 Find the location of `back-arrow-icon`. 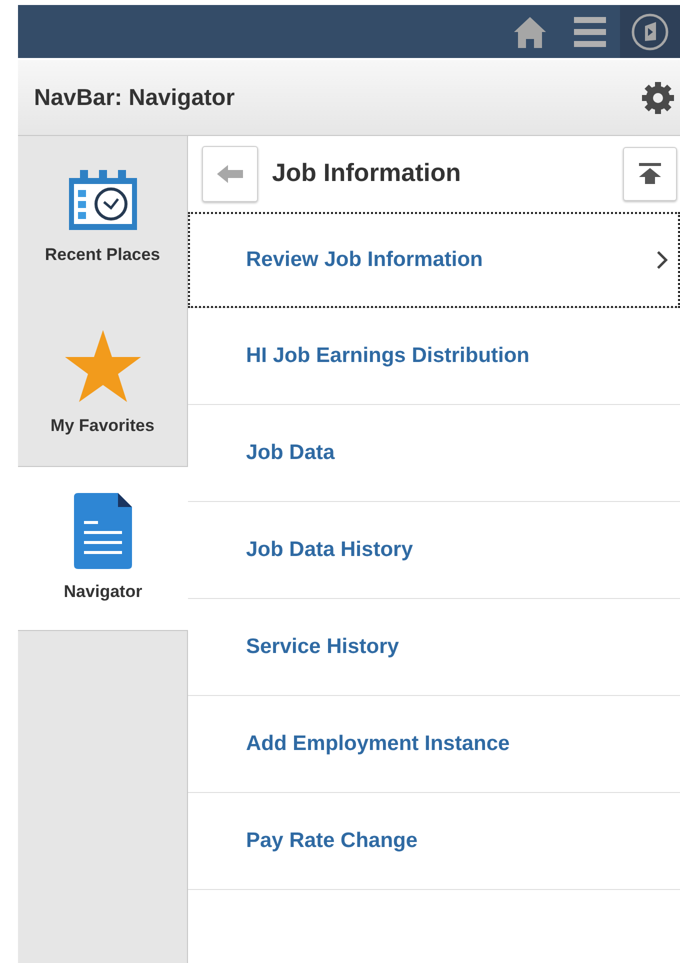

back-arrow-icon is located at coordinates (230, 174).